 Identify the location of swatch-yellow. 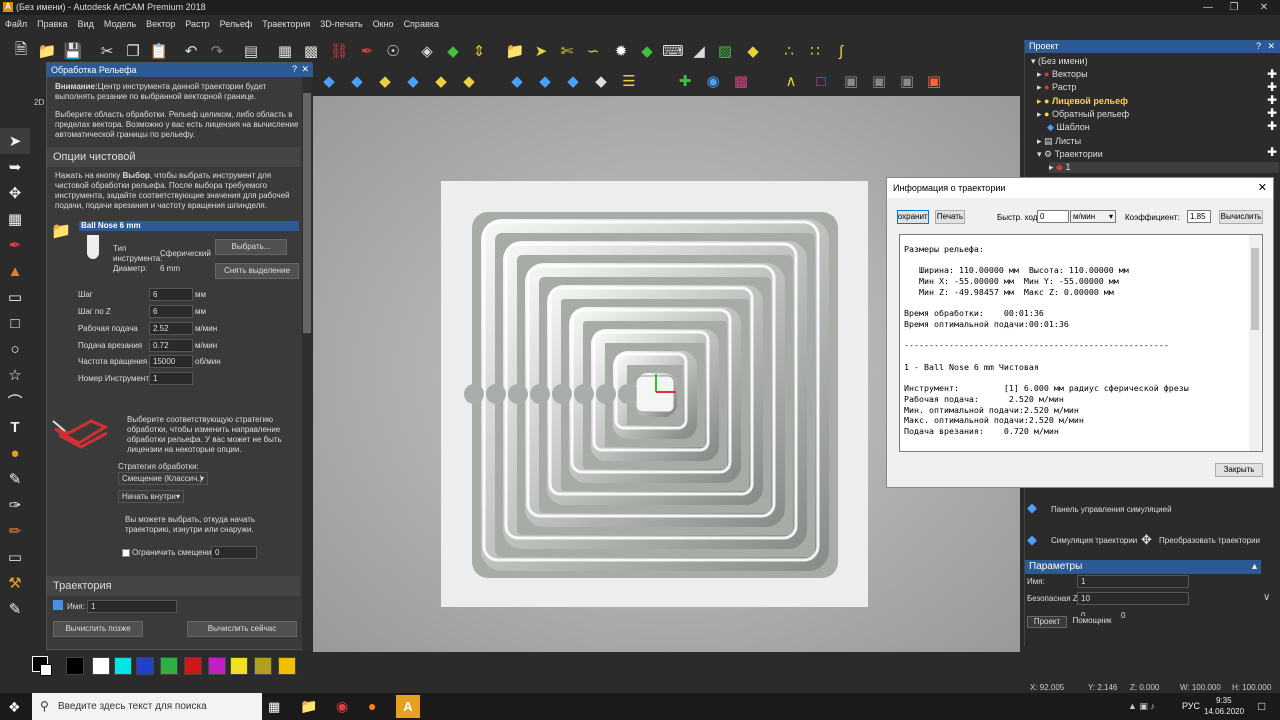
(239, 666).